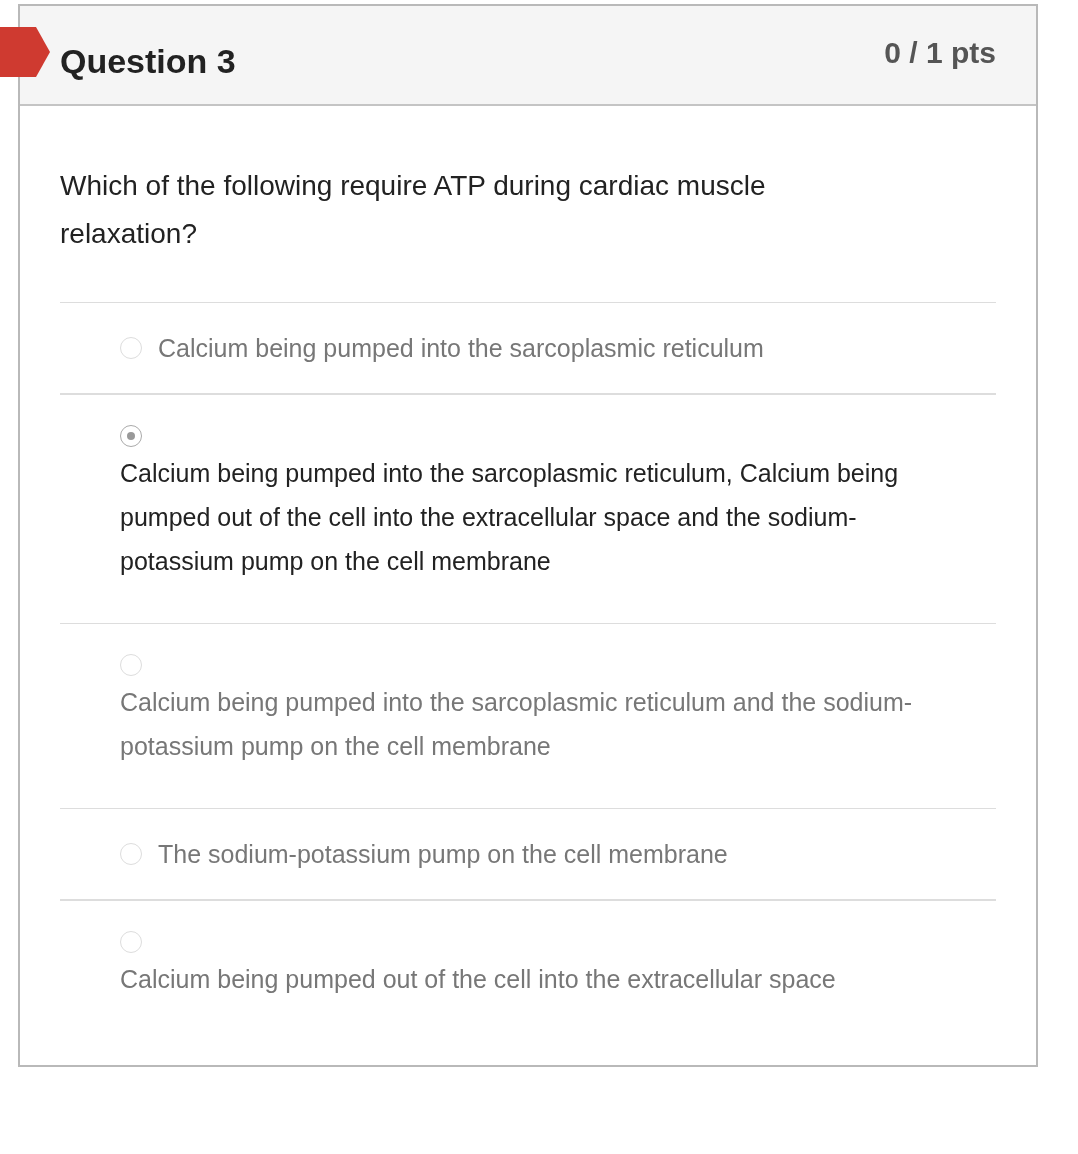 The height and width of the screenshot is (1154, 1078). Describe the element at coordinates (461, 348) in the screenshot. I see `answer-text: Calcium being pumped into the sarcoplasmic reticulum` at that location.